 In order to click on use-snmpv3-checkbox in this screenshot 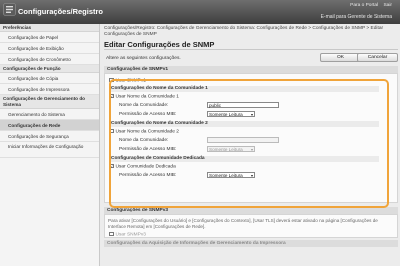, I will do `click(111, 233)`.